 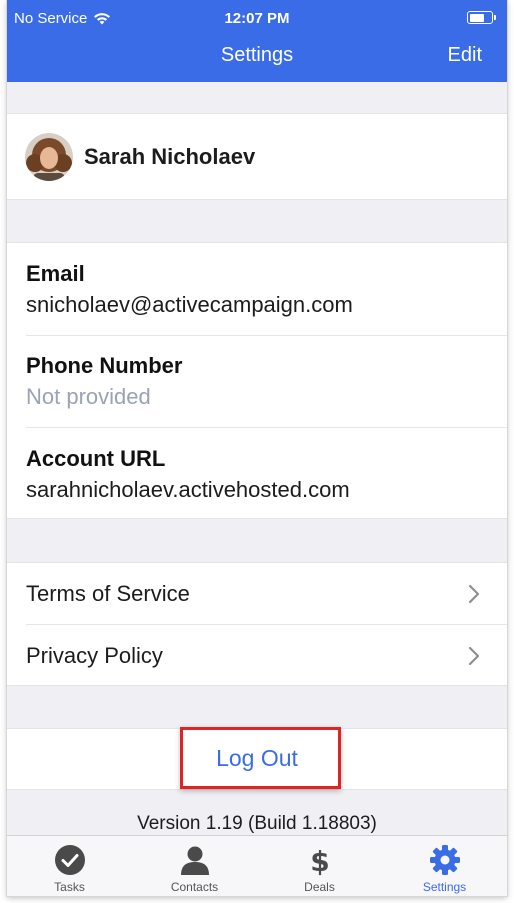 What do you see at coordinates (266, 594) in the screenshot?
I see `terms-of-service-row: Terms of Service` at bounding box center [266, 594].